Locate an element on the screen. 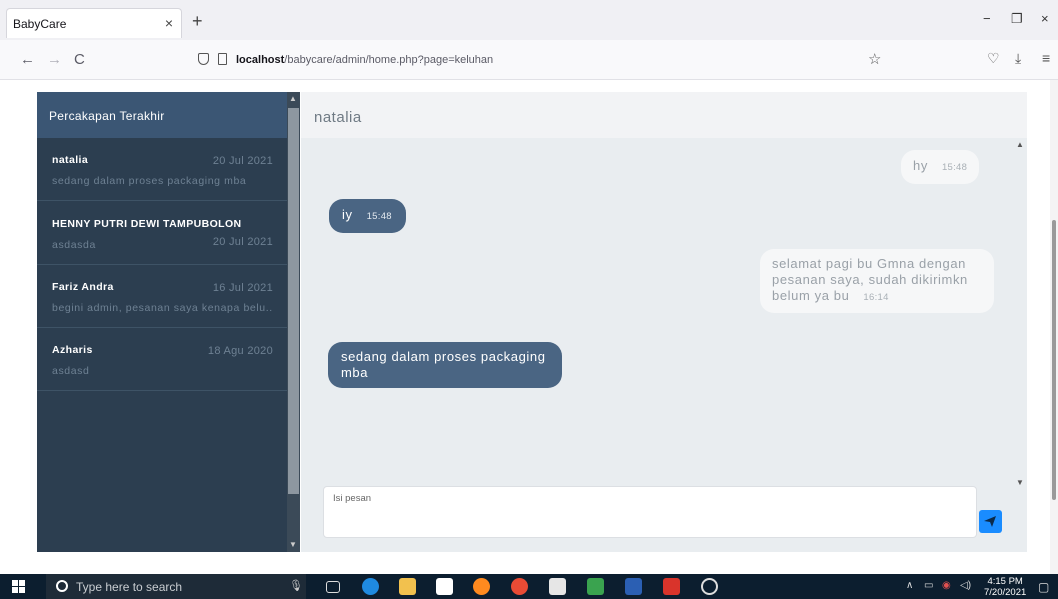  message-bubble-outgoing: iy 15:48 is located at coordinates (367, 216).